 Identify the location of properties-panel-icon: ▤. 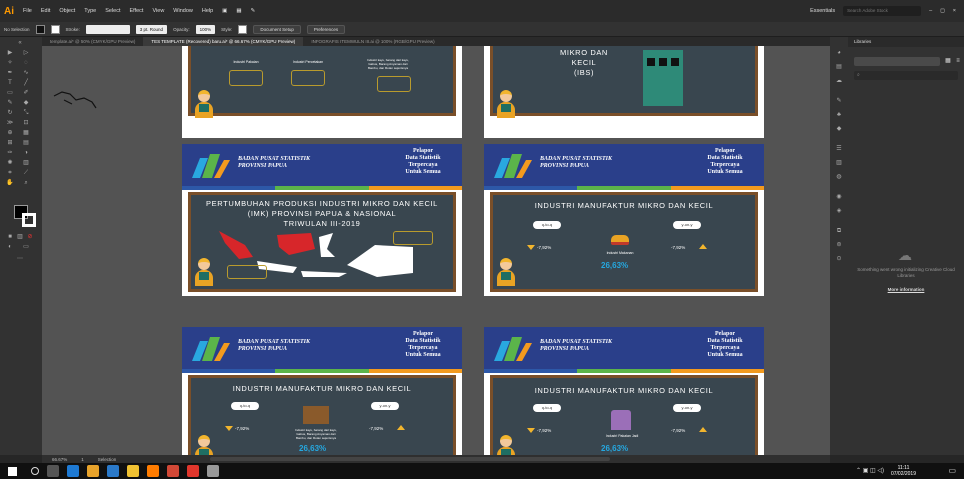
(839, 67).